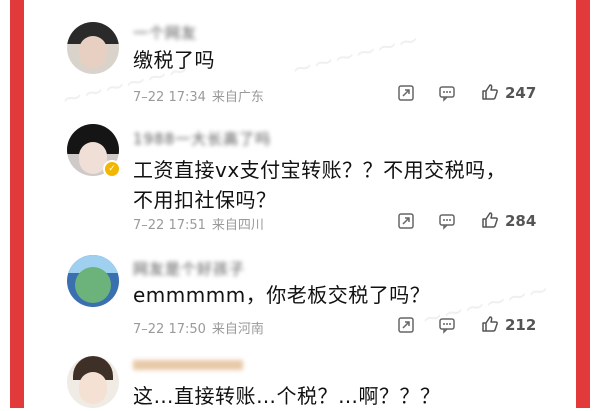  What do you see at coordinates (169, 225) in the screenshot?
I see `comment-time: 7–22 17:51` at bounding box center [169, 225].